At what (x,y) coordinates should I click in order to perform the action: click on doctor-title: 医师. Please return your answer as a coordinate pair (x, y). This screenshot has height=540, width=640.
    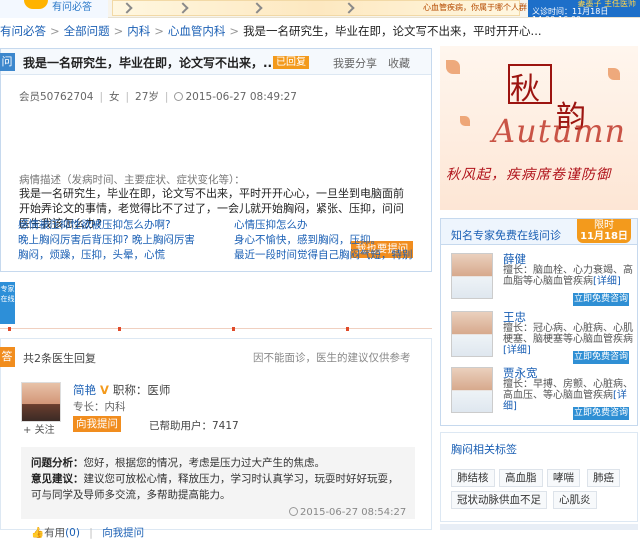
    Looking at the image, I should click on (159, 390).